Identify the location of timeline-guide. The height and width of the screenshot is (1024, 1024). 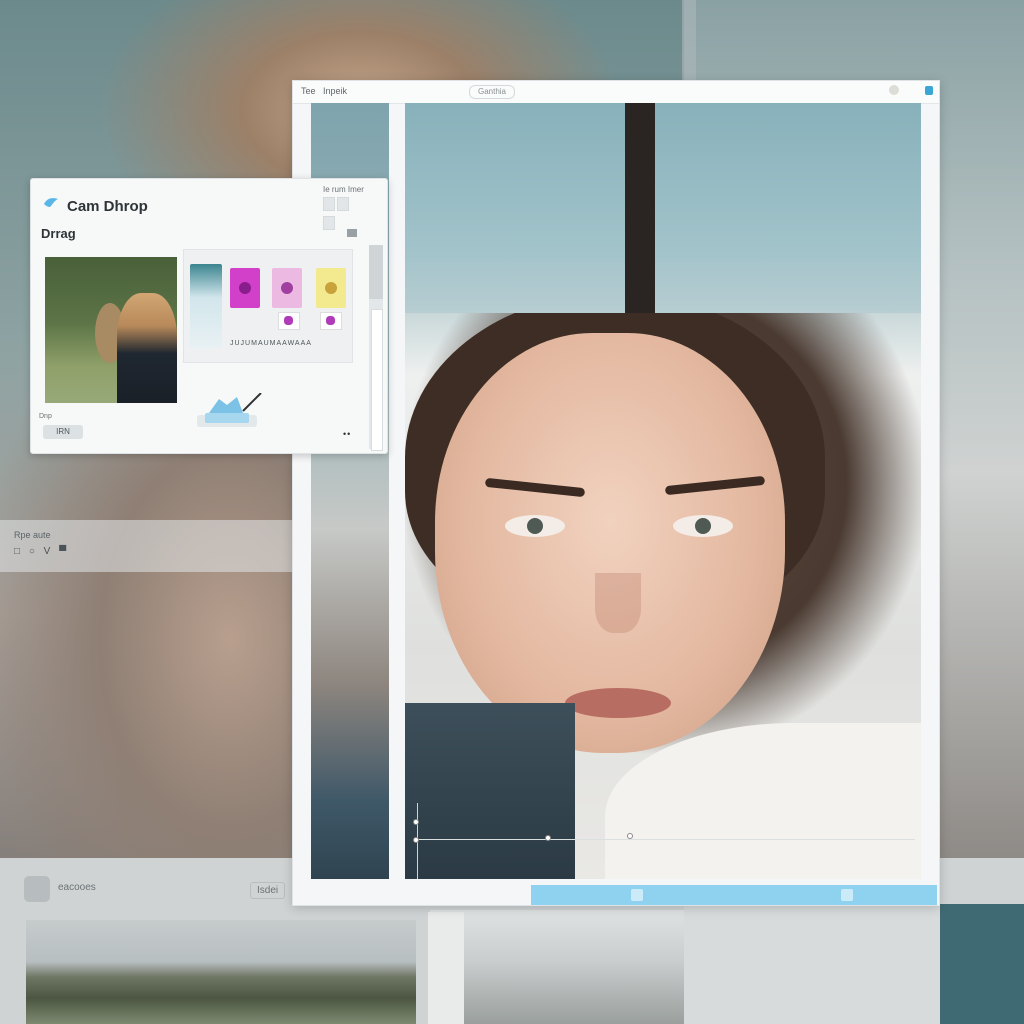
(666, 839).